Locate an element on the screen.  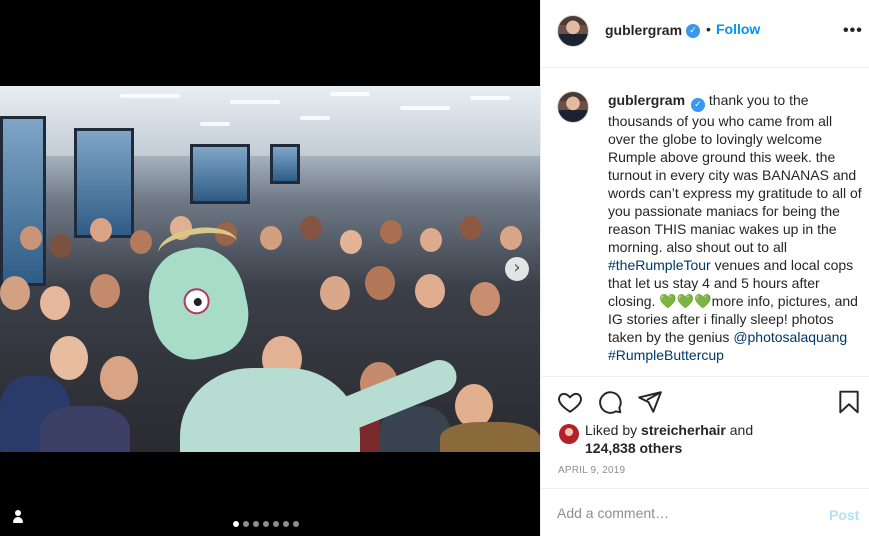
caption-avatar is located at coordinates (573, 107).